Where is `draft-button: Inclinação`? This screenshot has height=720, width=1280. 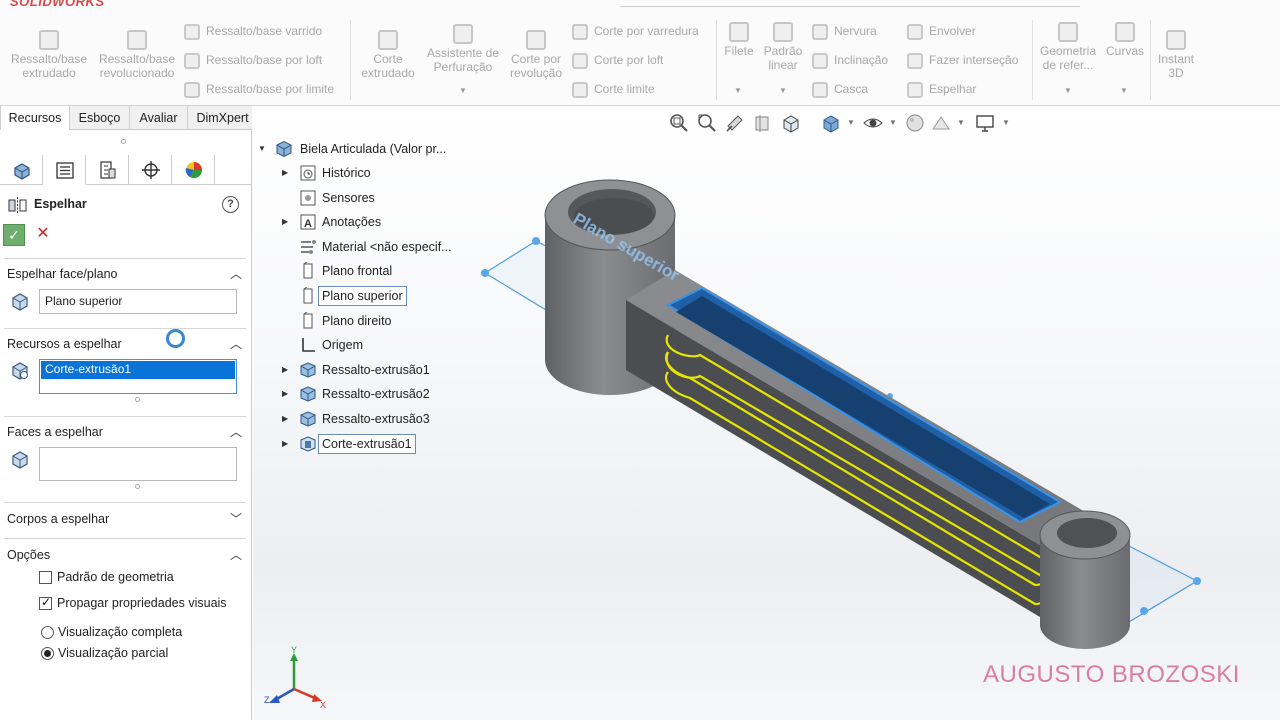 draft-button: Inclinação is located at coordinates (850, 60).